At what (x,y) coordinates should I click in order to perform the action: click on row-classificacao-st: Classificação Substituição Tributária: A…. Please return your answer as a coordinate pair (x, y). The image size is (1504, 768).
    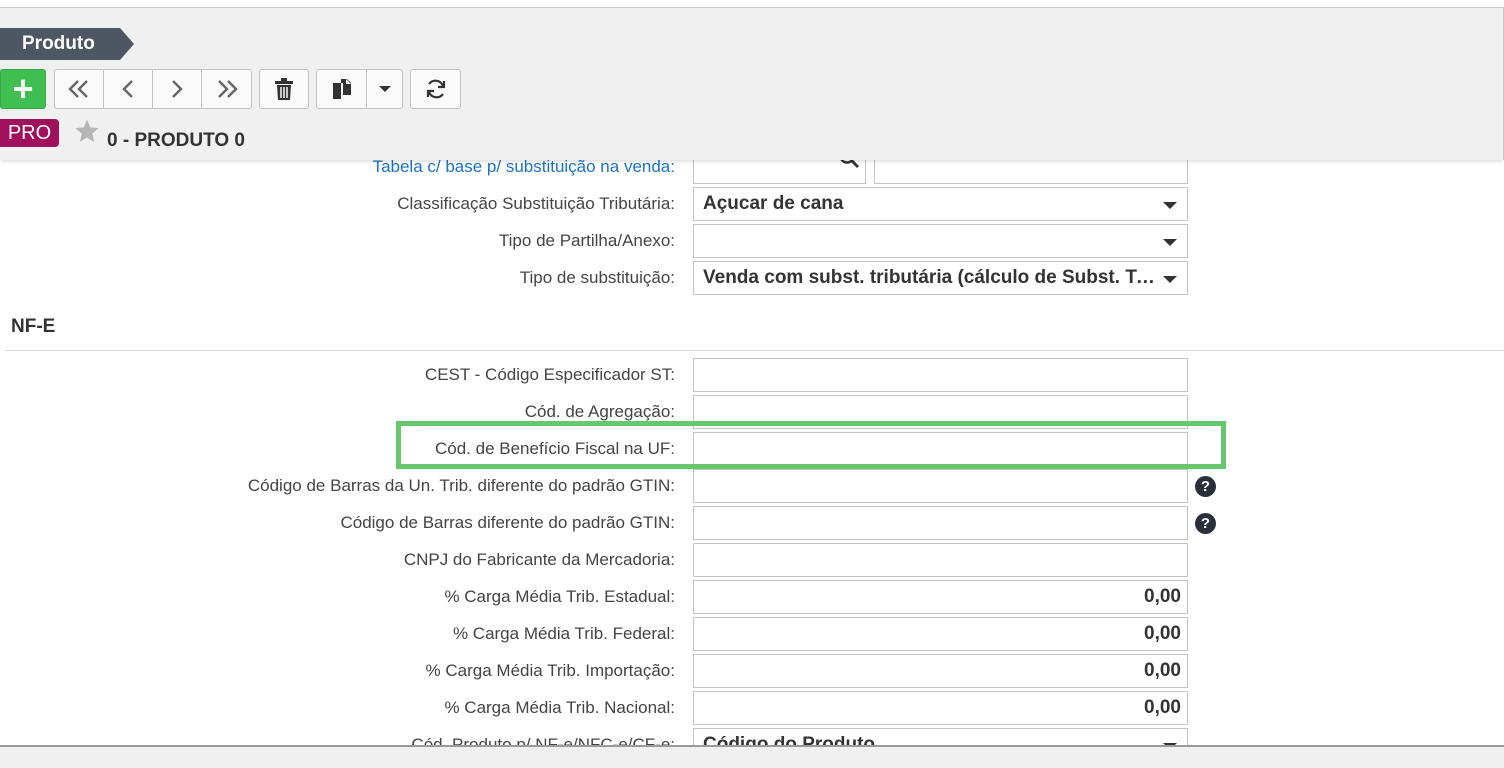
    Looking at the image, I should click on (752, 204).